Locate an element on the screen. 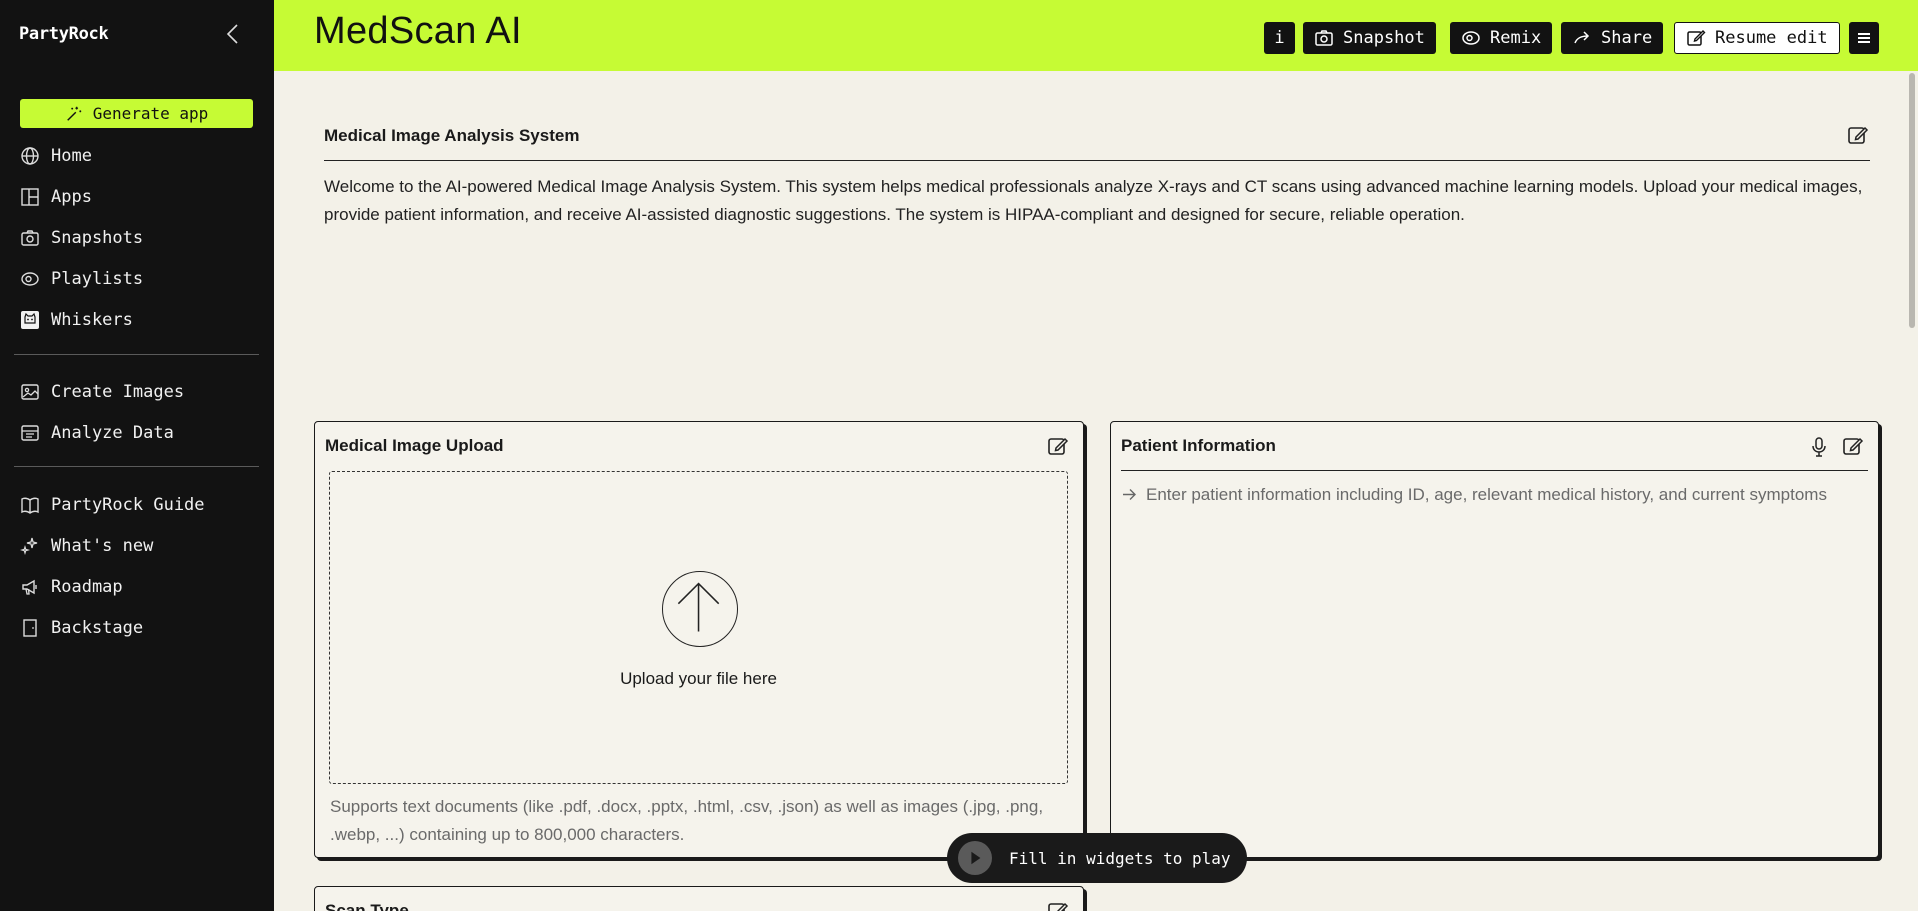 The width and height of the screenshot is (1918, 911). image-icon is located at coordinates (30, 391).